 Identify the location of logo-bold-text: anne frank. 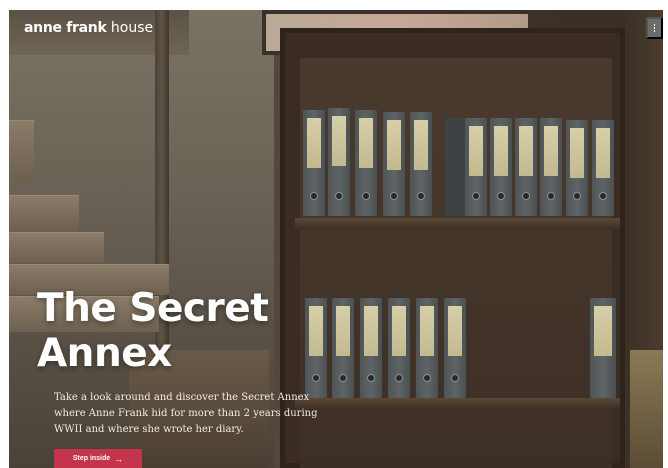
(65, 28).